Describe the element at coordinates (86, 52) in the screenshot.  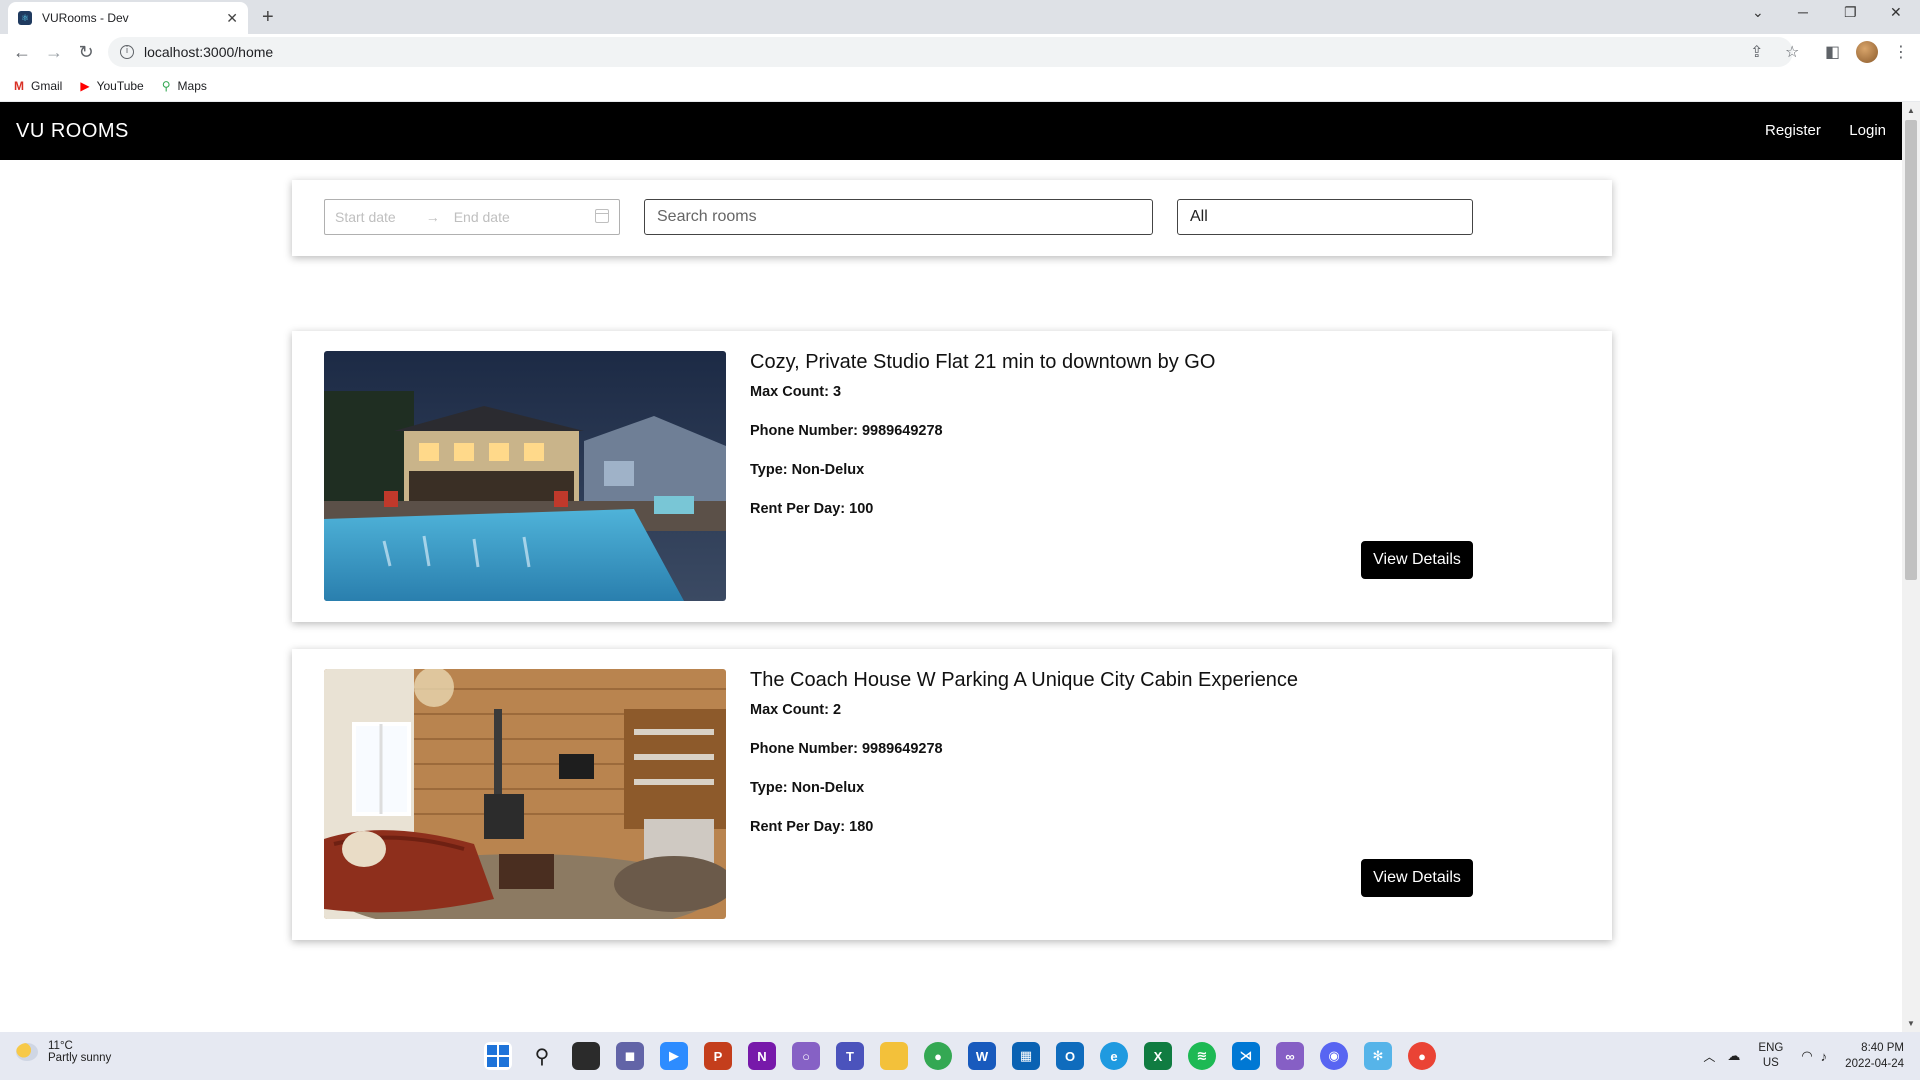
I see `reload-icon: ↻` at that location.